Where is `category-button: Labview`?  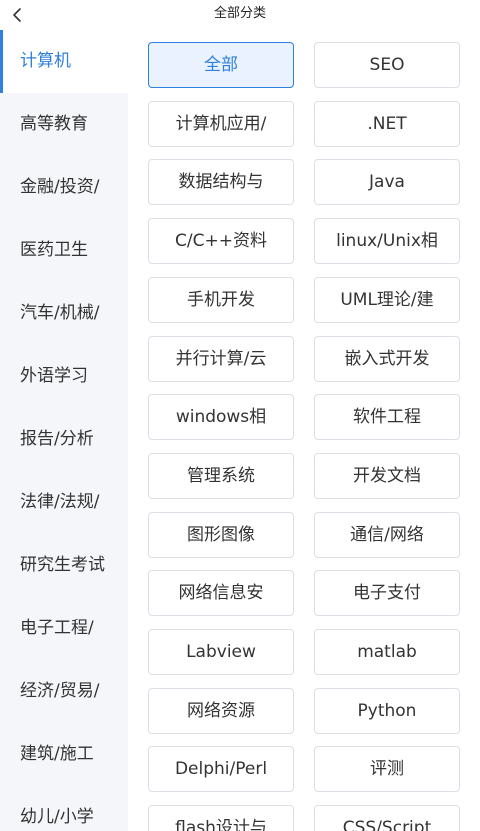
category-button: Labview is located at coordinates (221, 652).